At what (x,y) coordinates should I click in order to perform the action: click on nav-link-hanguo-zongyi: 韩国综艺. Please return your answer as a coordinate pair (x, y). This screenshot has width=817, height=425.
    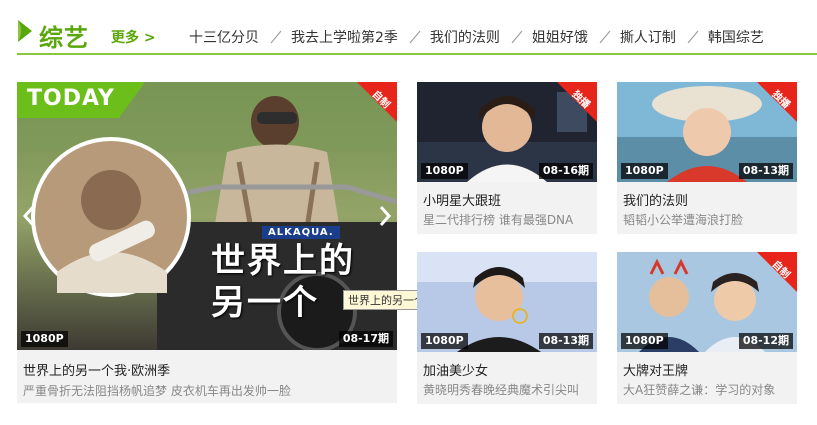
    Looking at the image, I should click on (736, 37).